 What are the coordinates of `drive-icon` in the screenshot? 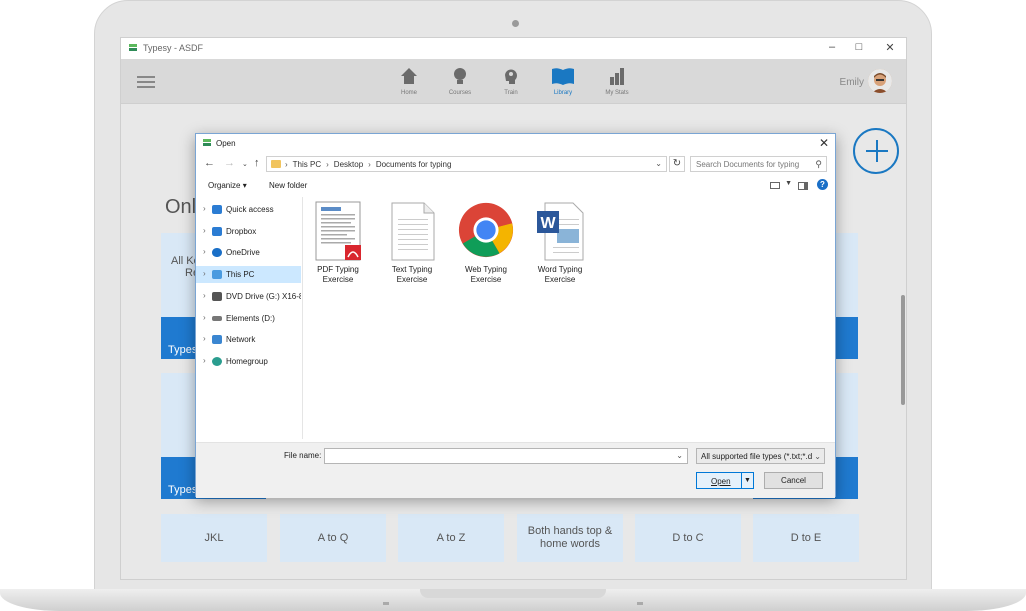 It's located at (217, 318).